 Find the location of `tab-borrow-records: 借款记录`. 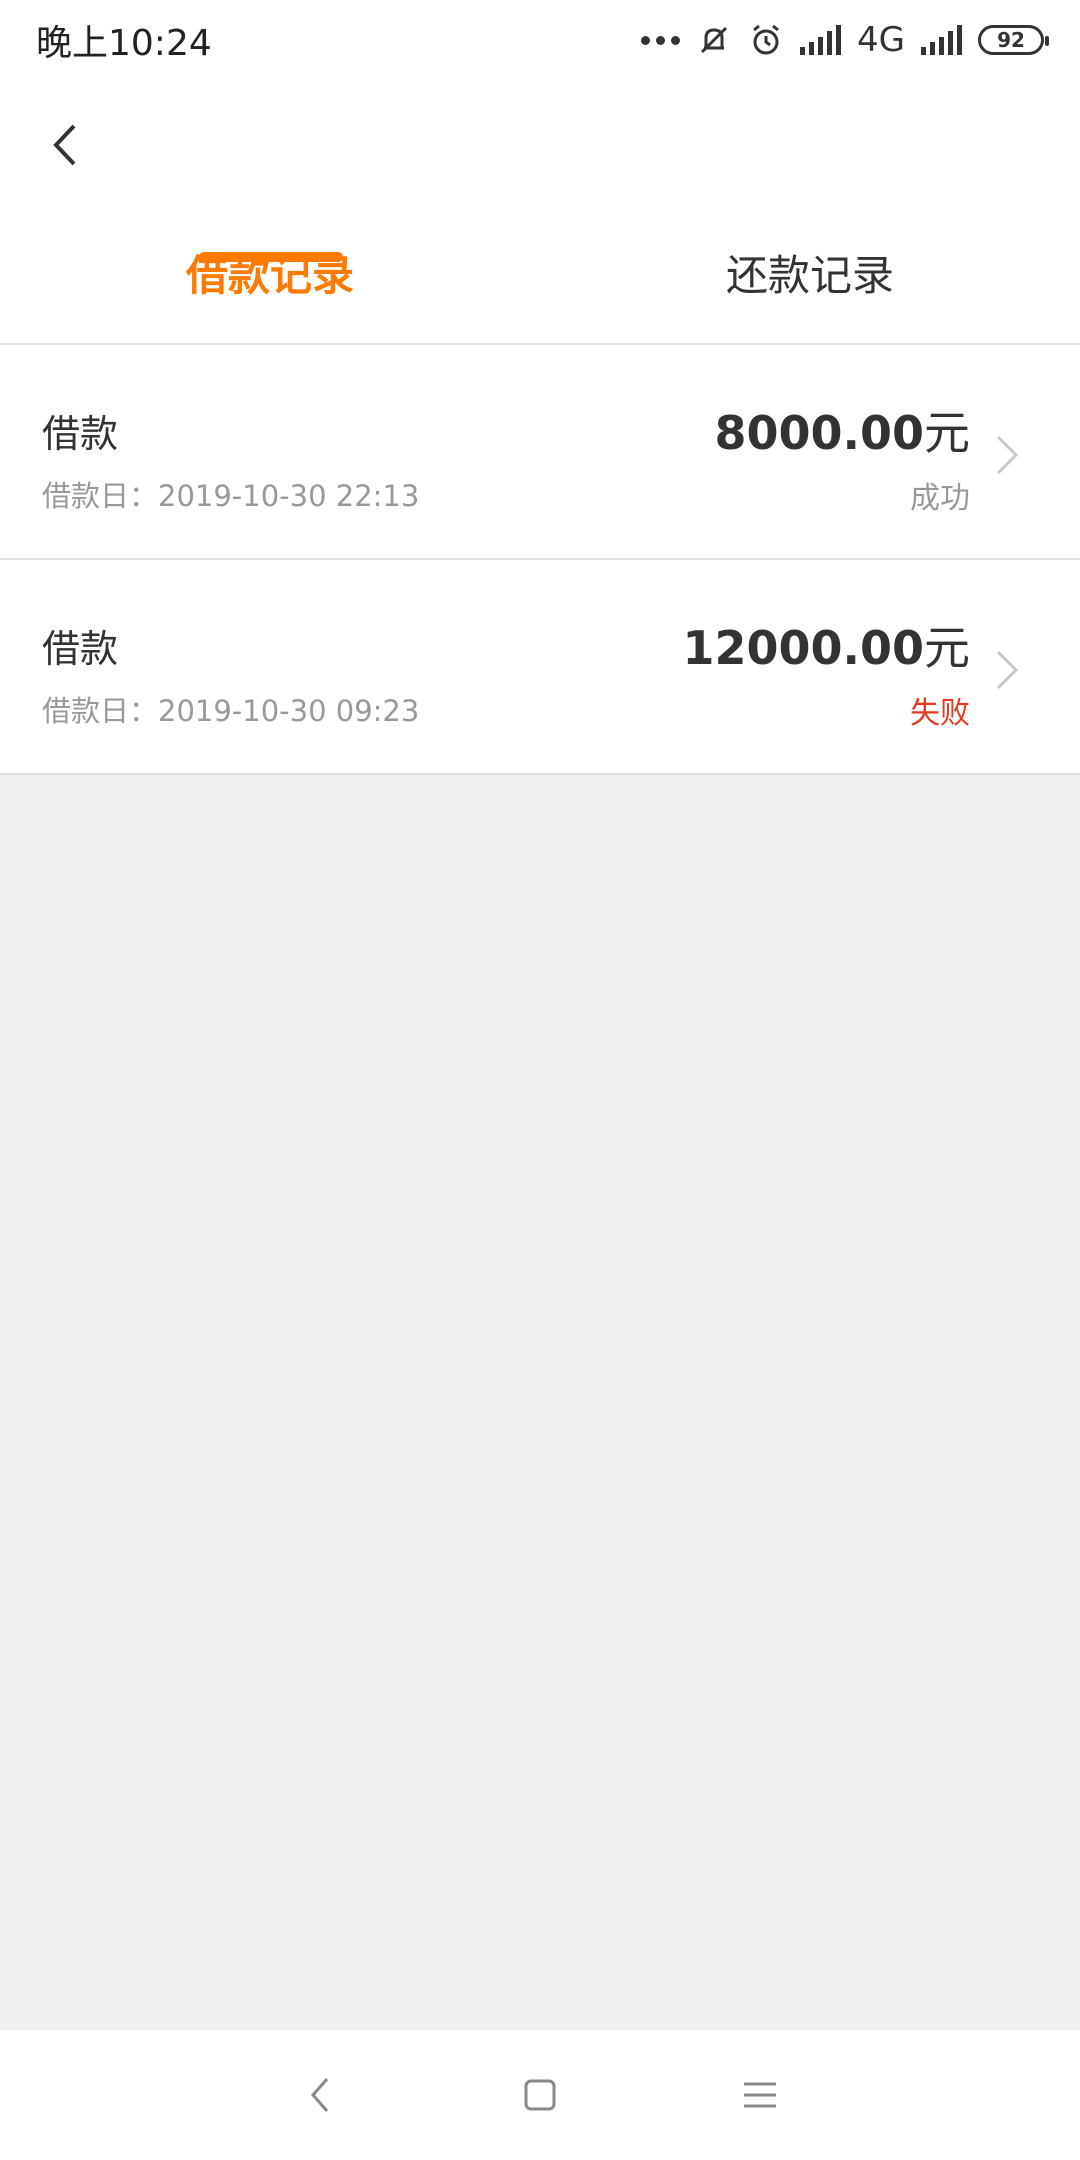

tab-borrow-records: 借款记录 is located at coordinates (270, 287).